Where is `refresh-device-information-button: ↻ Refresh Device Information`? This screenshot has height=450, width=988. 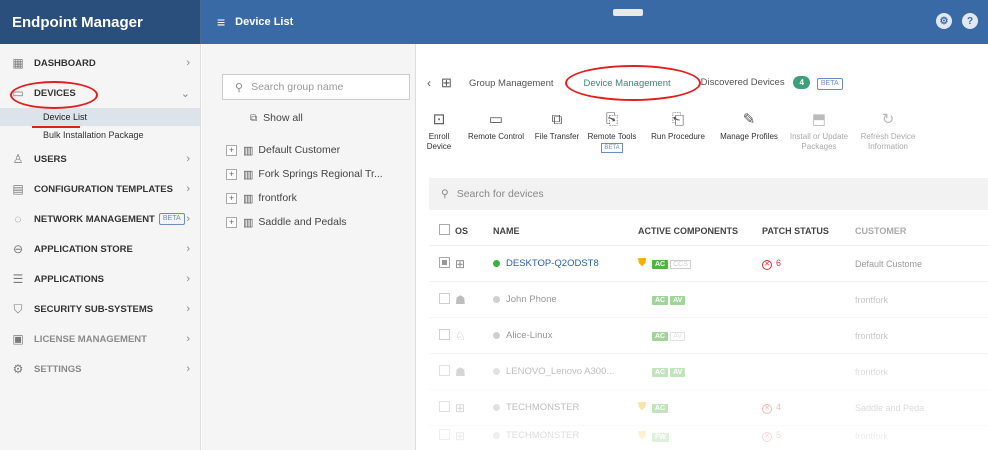
refresh-device-information-button: ↻ Refresh Device Information is located at coordinates (888, 136).